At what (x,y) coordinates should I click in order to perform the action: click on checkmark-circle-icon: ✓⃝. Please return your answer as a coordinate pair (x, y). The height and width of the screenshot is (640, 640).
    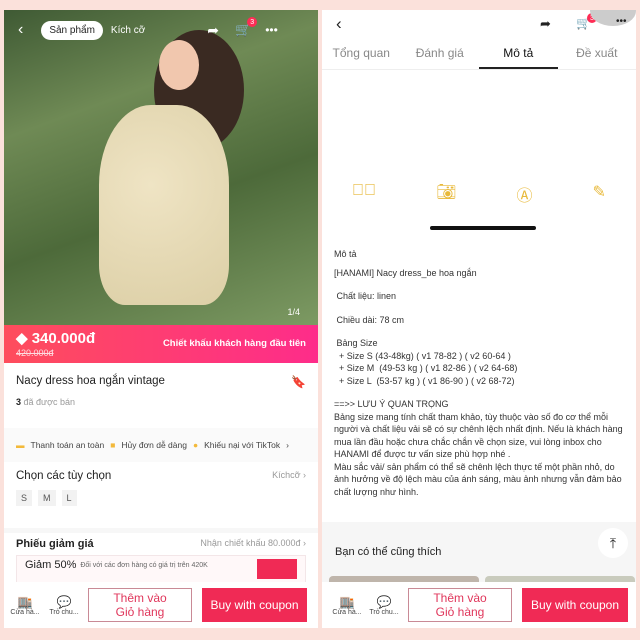
    Looking at the image, I should click on (364, 194).